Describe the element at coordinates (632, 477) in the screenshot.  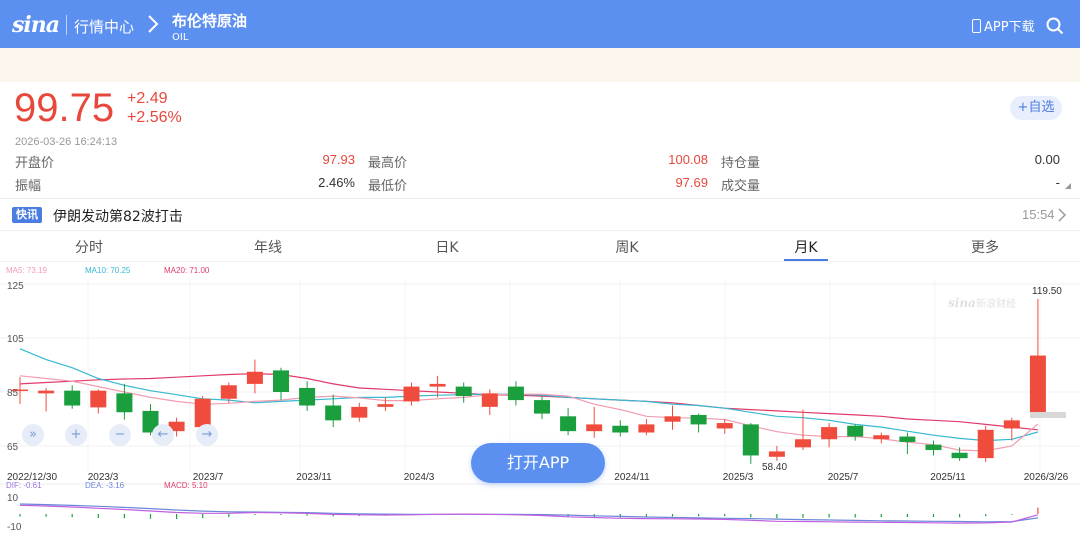
I see `x-tick-label: 2024/11` at that location.